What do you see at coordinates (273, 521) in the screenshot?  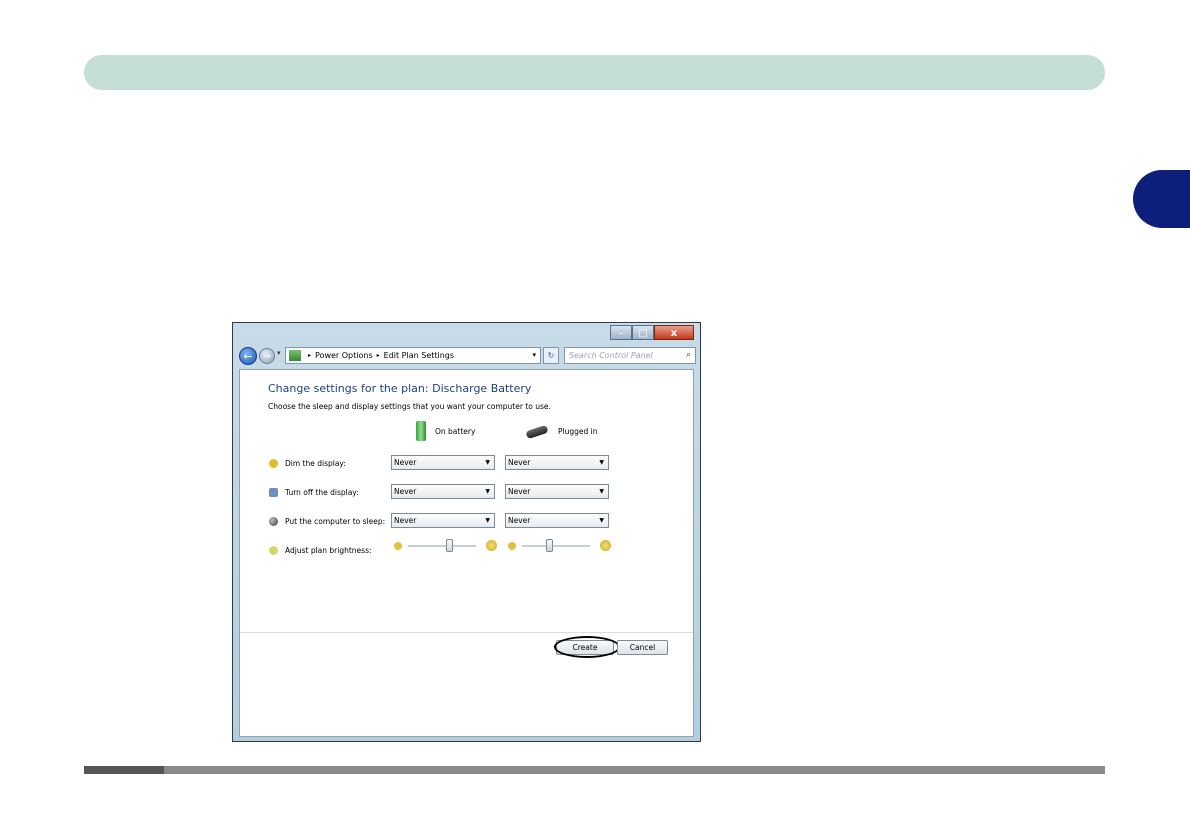 I see `sleep-icon` at bounding box center [273, 521].